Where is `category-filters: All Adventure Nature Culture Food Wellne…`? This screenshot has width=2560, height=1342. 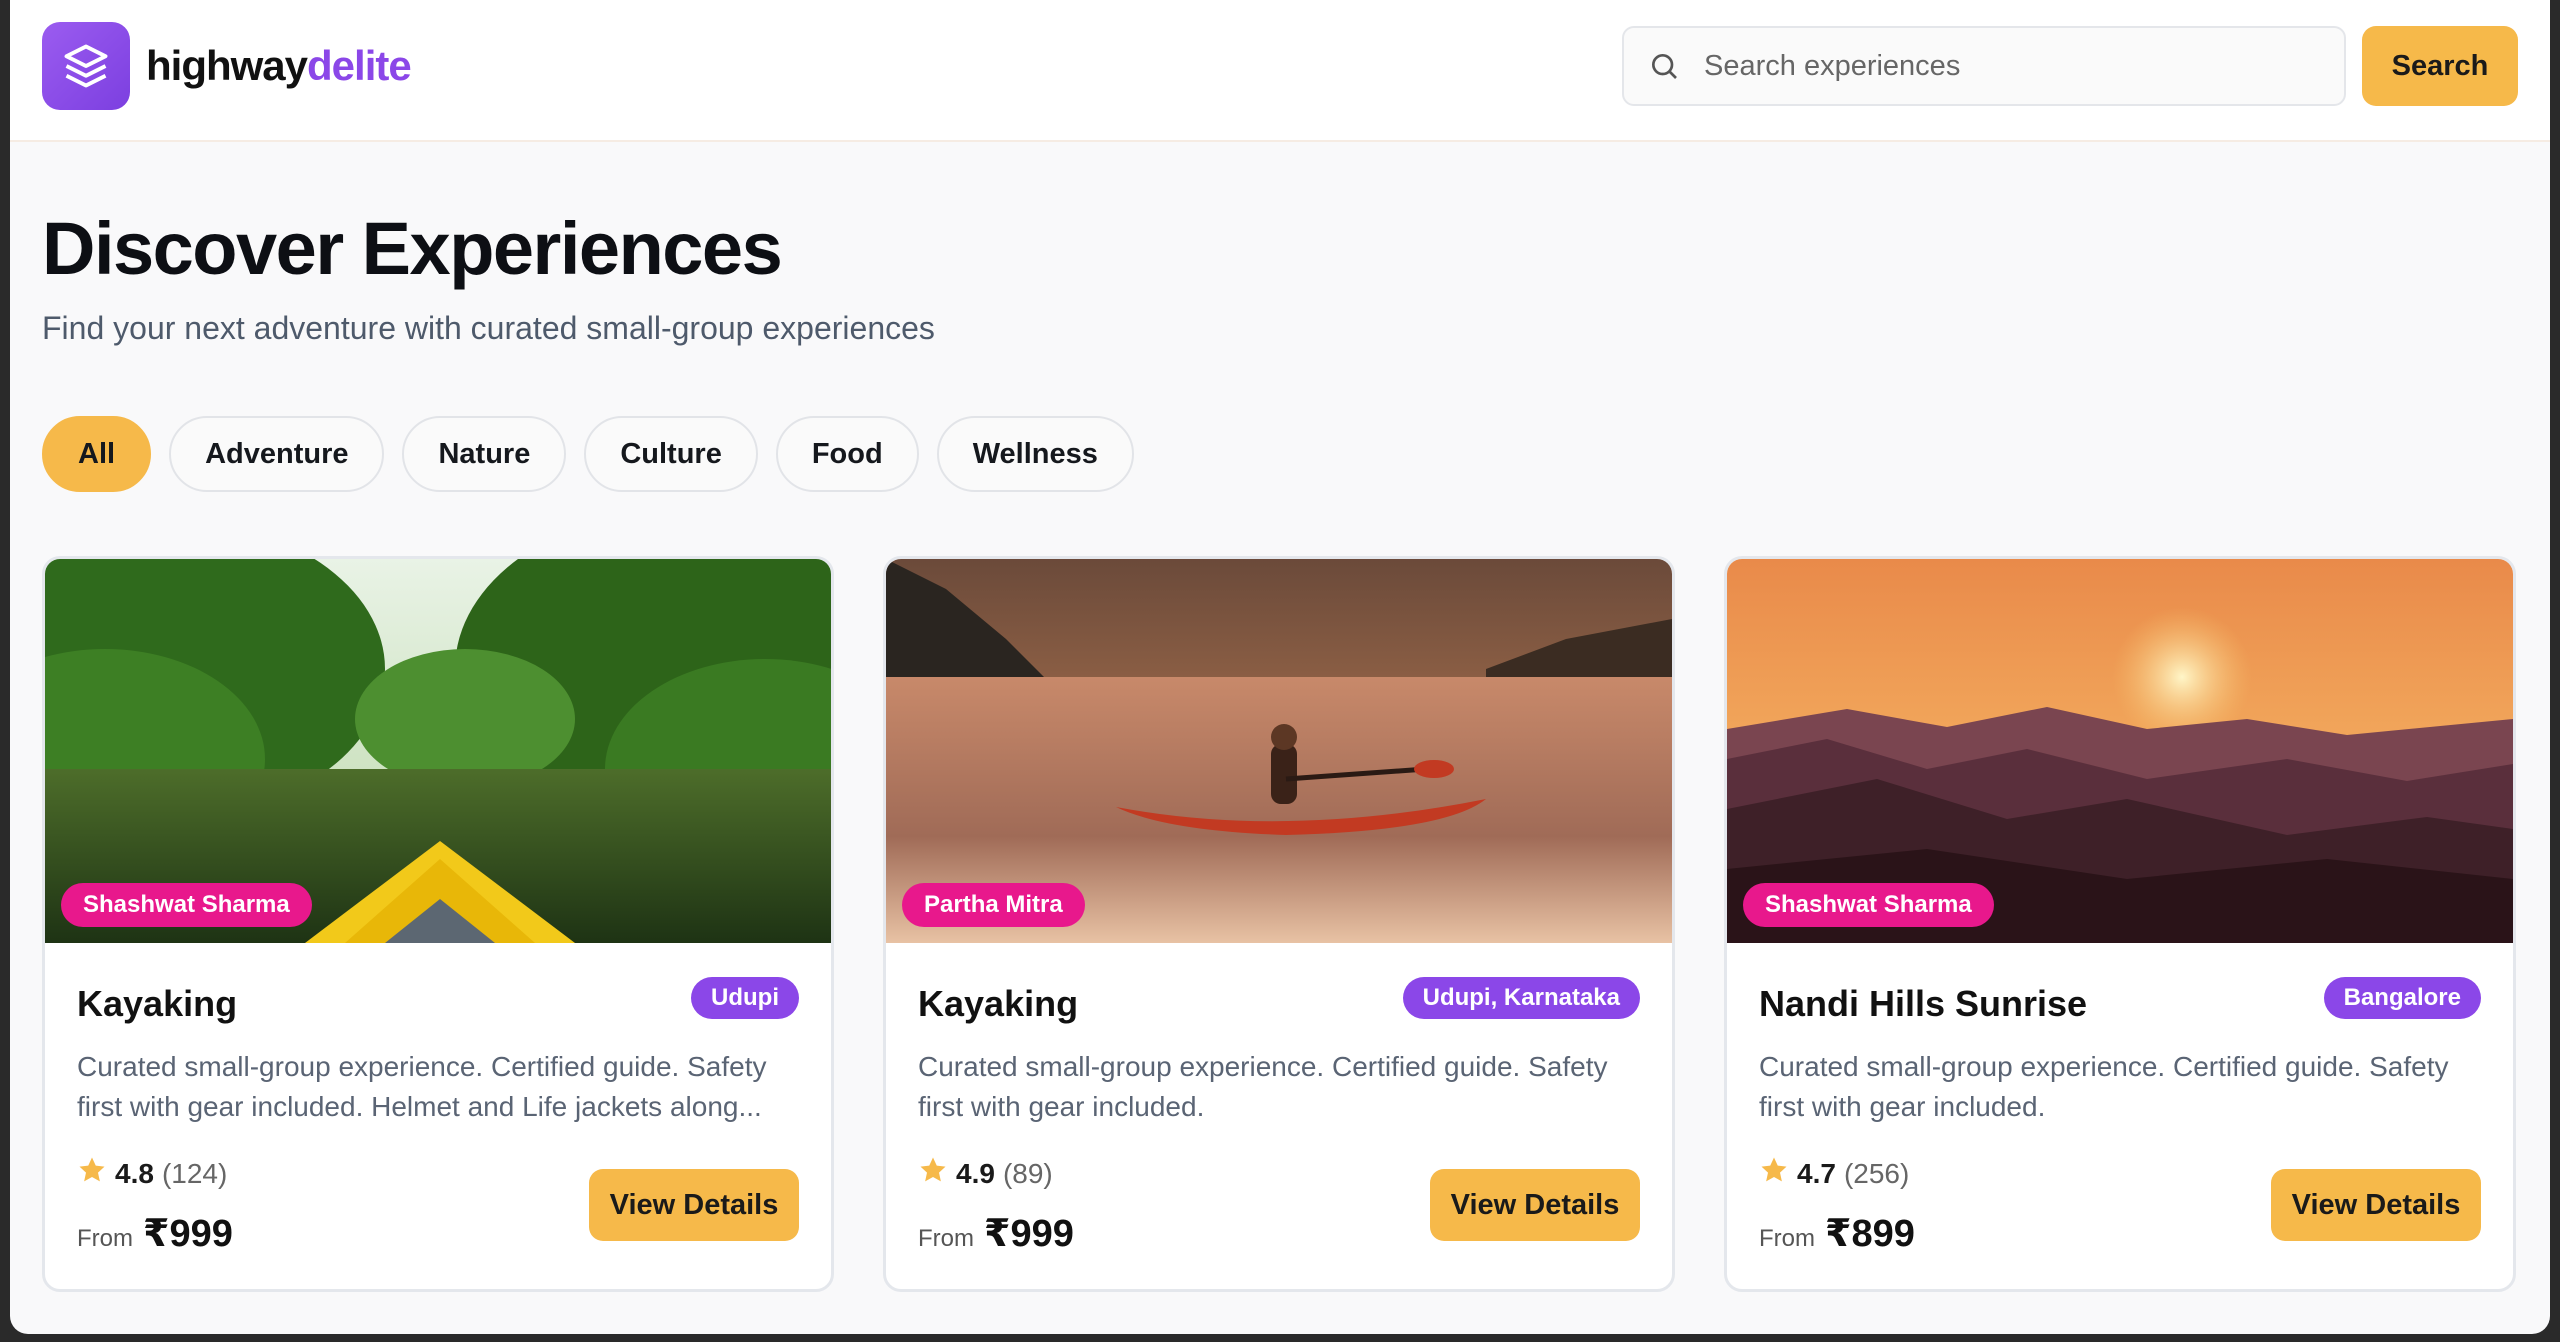
category-filters: All Adventure Nature Culture Food Wellne… is located at coordinates (588, 454).